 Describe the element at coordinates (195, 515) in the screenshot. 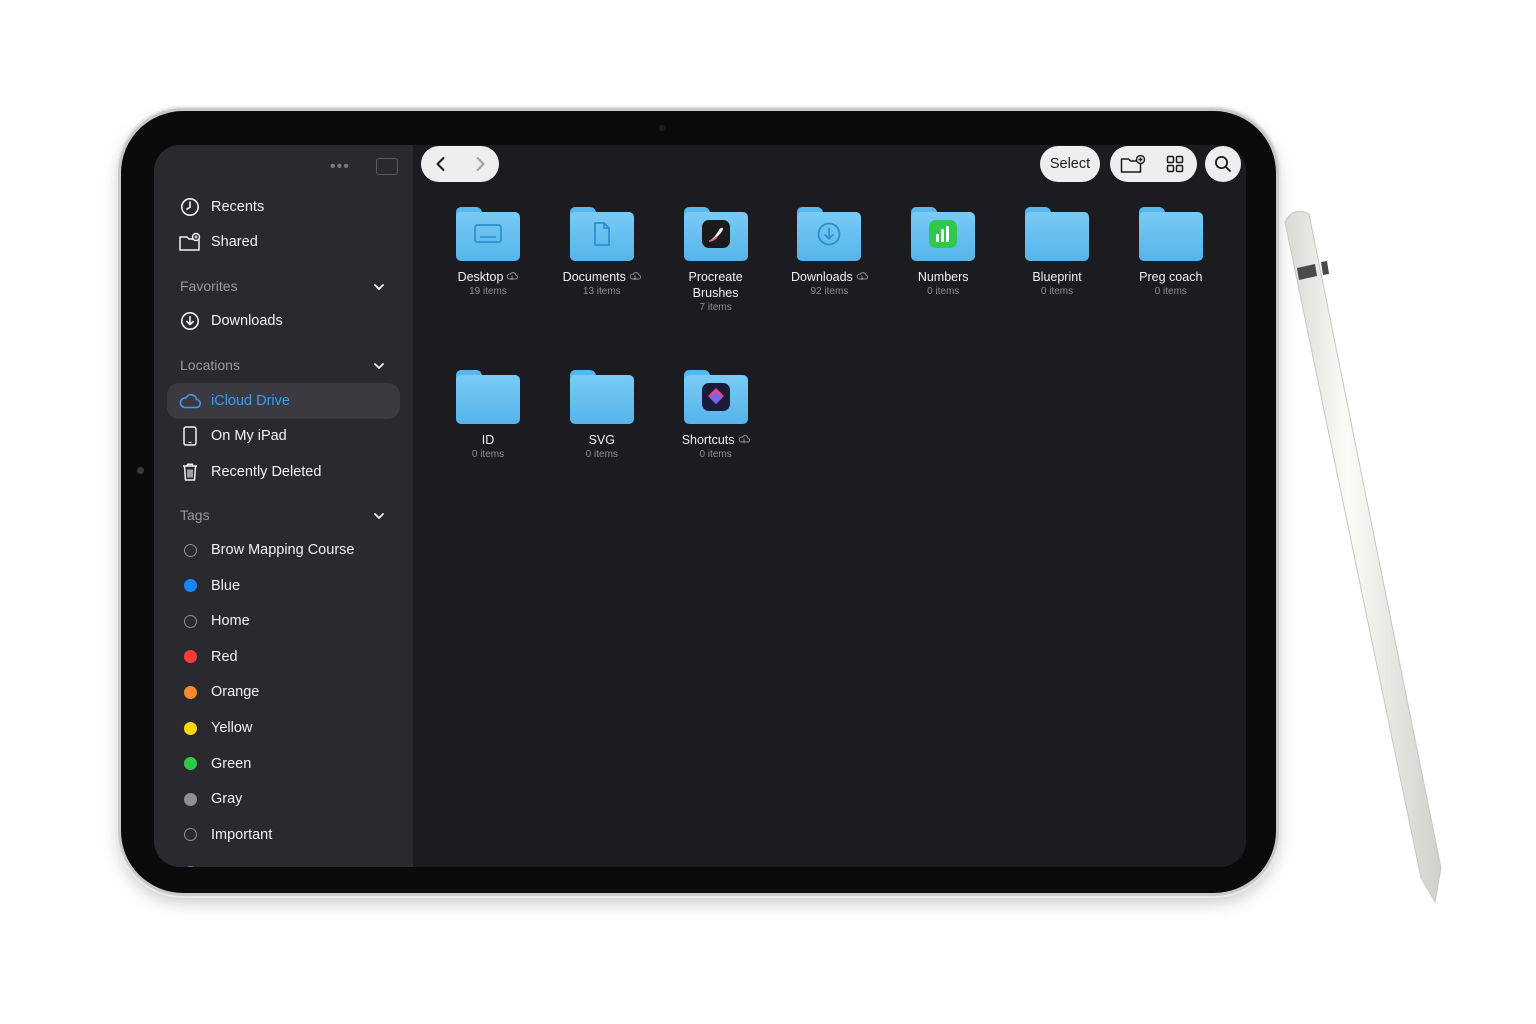

I see `section-tags-title: Tags` at that location.